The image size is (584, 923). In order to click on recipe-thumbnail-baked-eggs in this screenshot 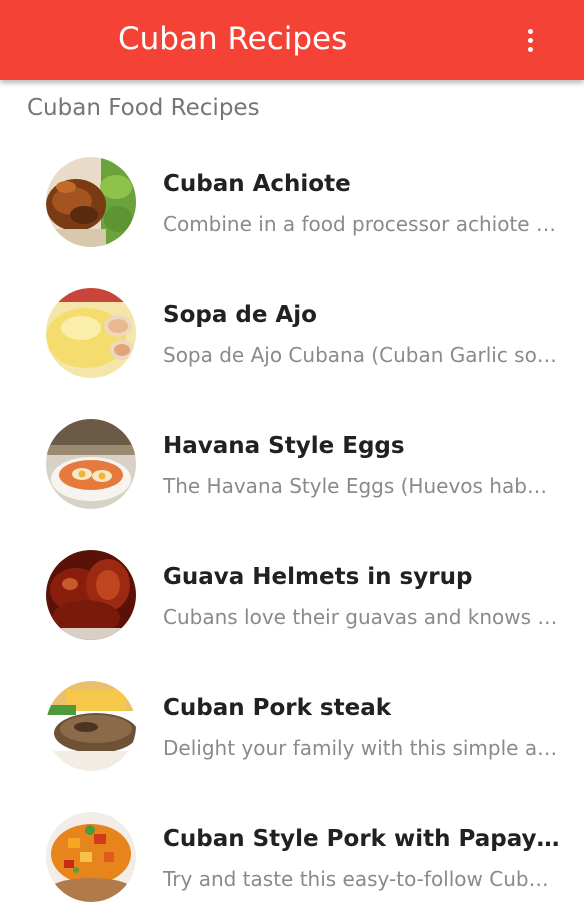, I will do `click(91, 464)`.